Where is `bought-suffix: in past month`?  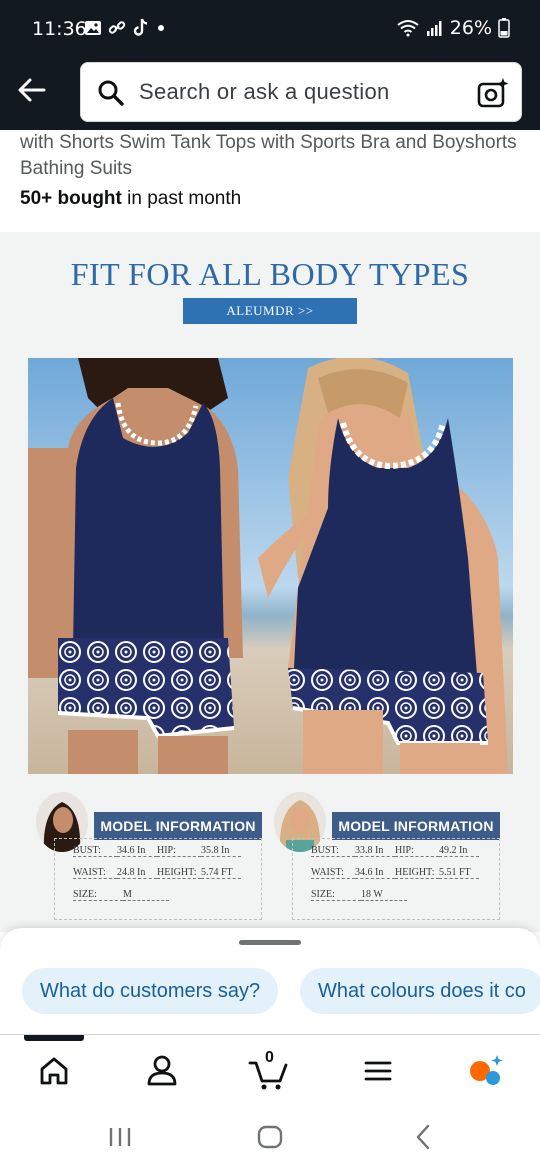
bought-suffix: in past month is located at coordinates (181, 198).